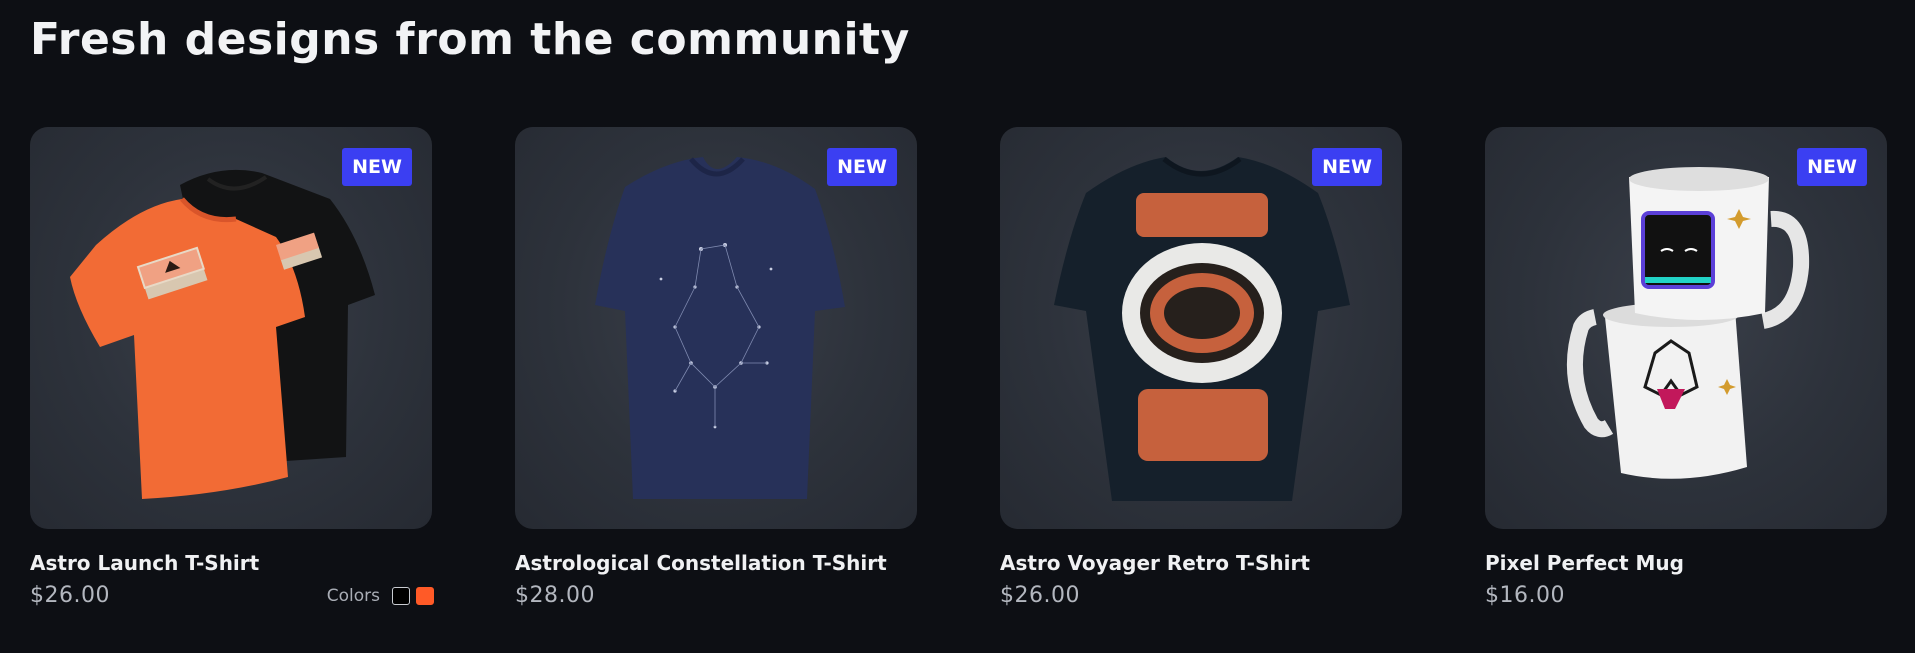 The height and width of the screenshot is (653, 1915). What do you see at coordinates (470, 39) in the screenshot?
I see `section-title: Fresh designs from the community` at bounding box center [470, 39].